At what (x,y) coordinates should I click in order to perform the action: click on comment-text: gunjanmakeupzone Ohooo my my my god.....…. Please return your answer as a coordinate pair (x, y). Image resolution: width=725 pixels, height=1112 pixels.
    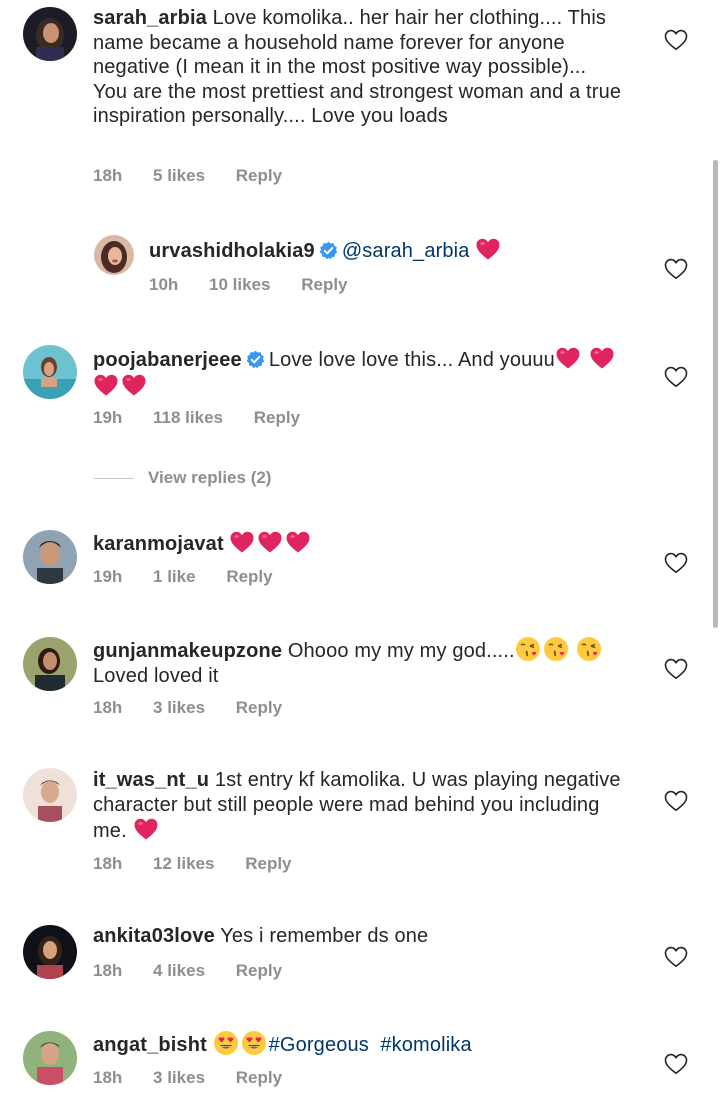
    Looking at the image, I should click on (358, 662).